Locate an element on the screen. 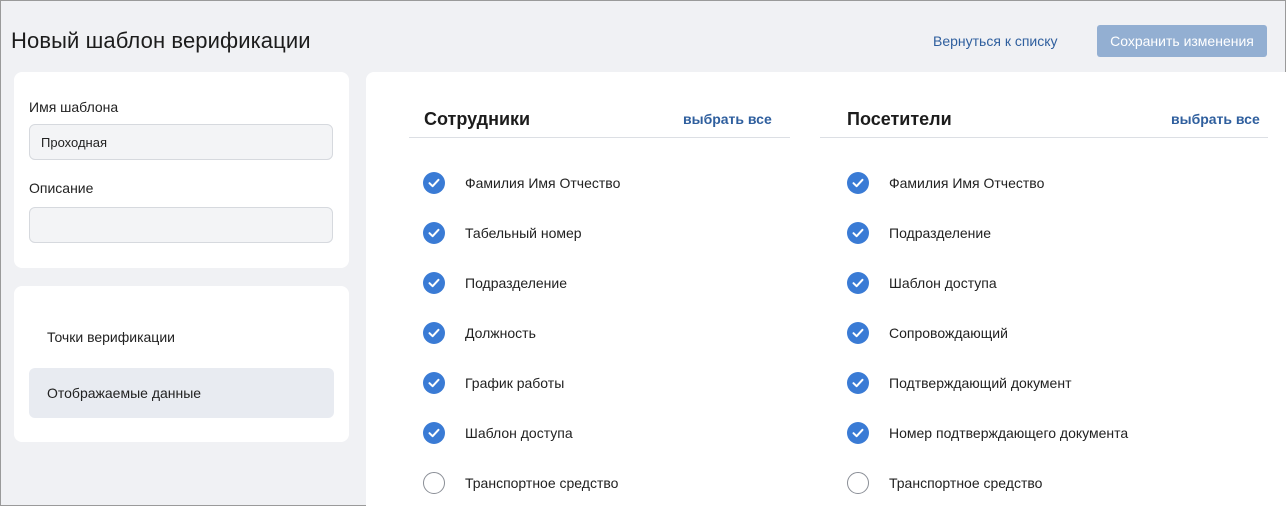 The image size is (1286, 508). nav-item-displayed-data: Отображаемые данные is located at coordinates (181, 393).